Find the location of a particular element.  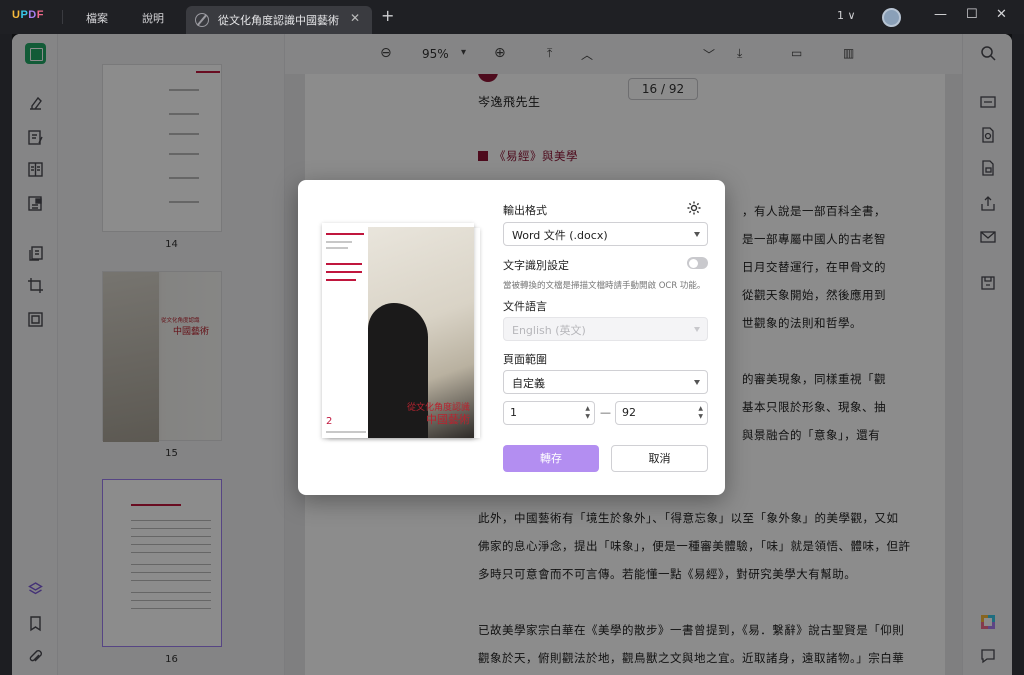

document-tab: 從文化角度認識中國藝術 ✕ is located at coordinates (279, 20).